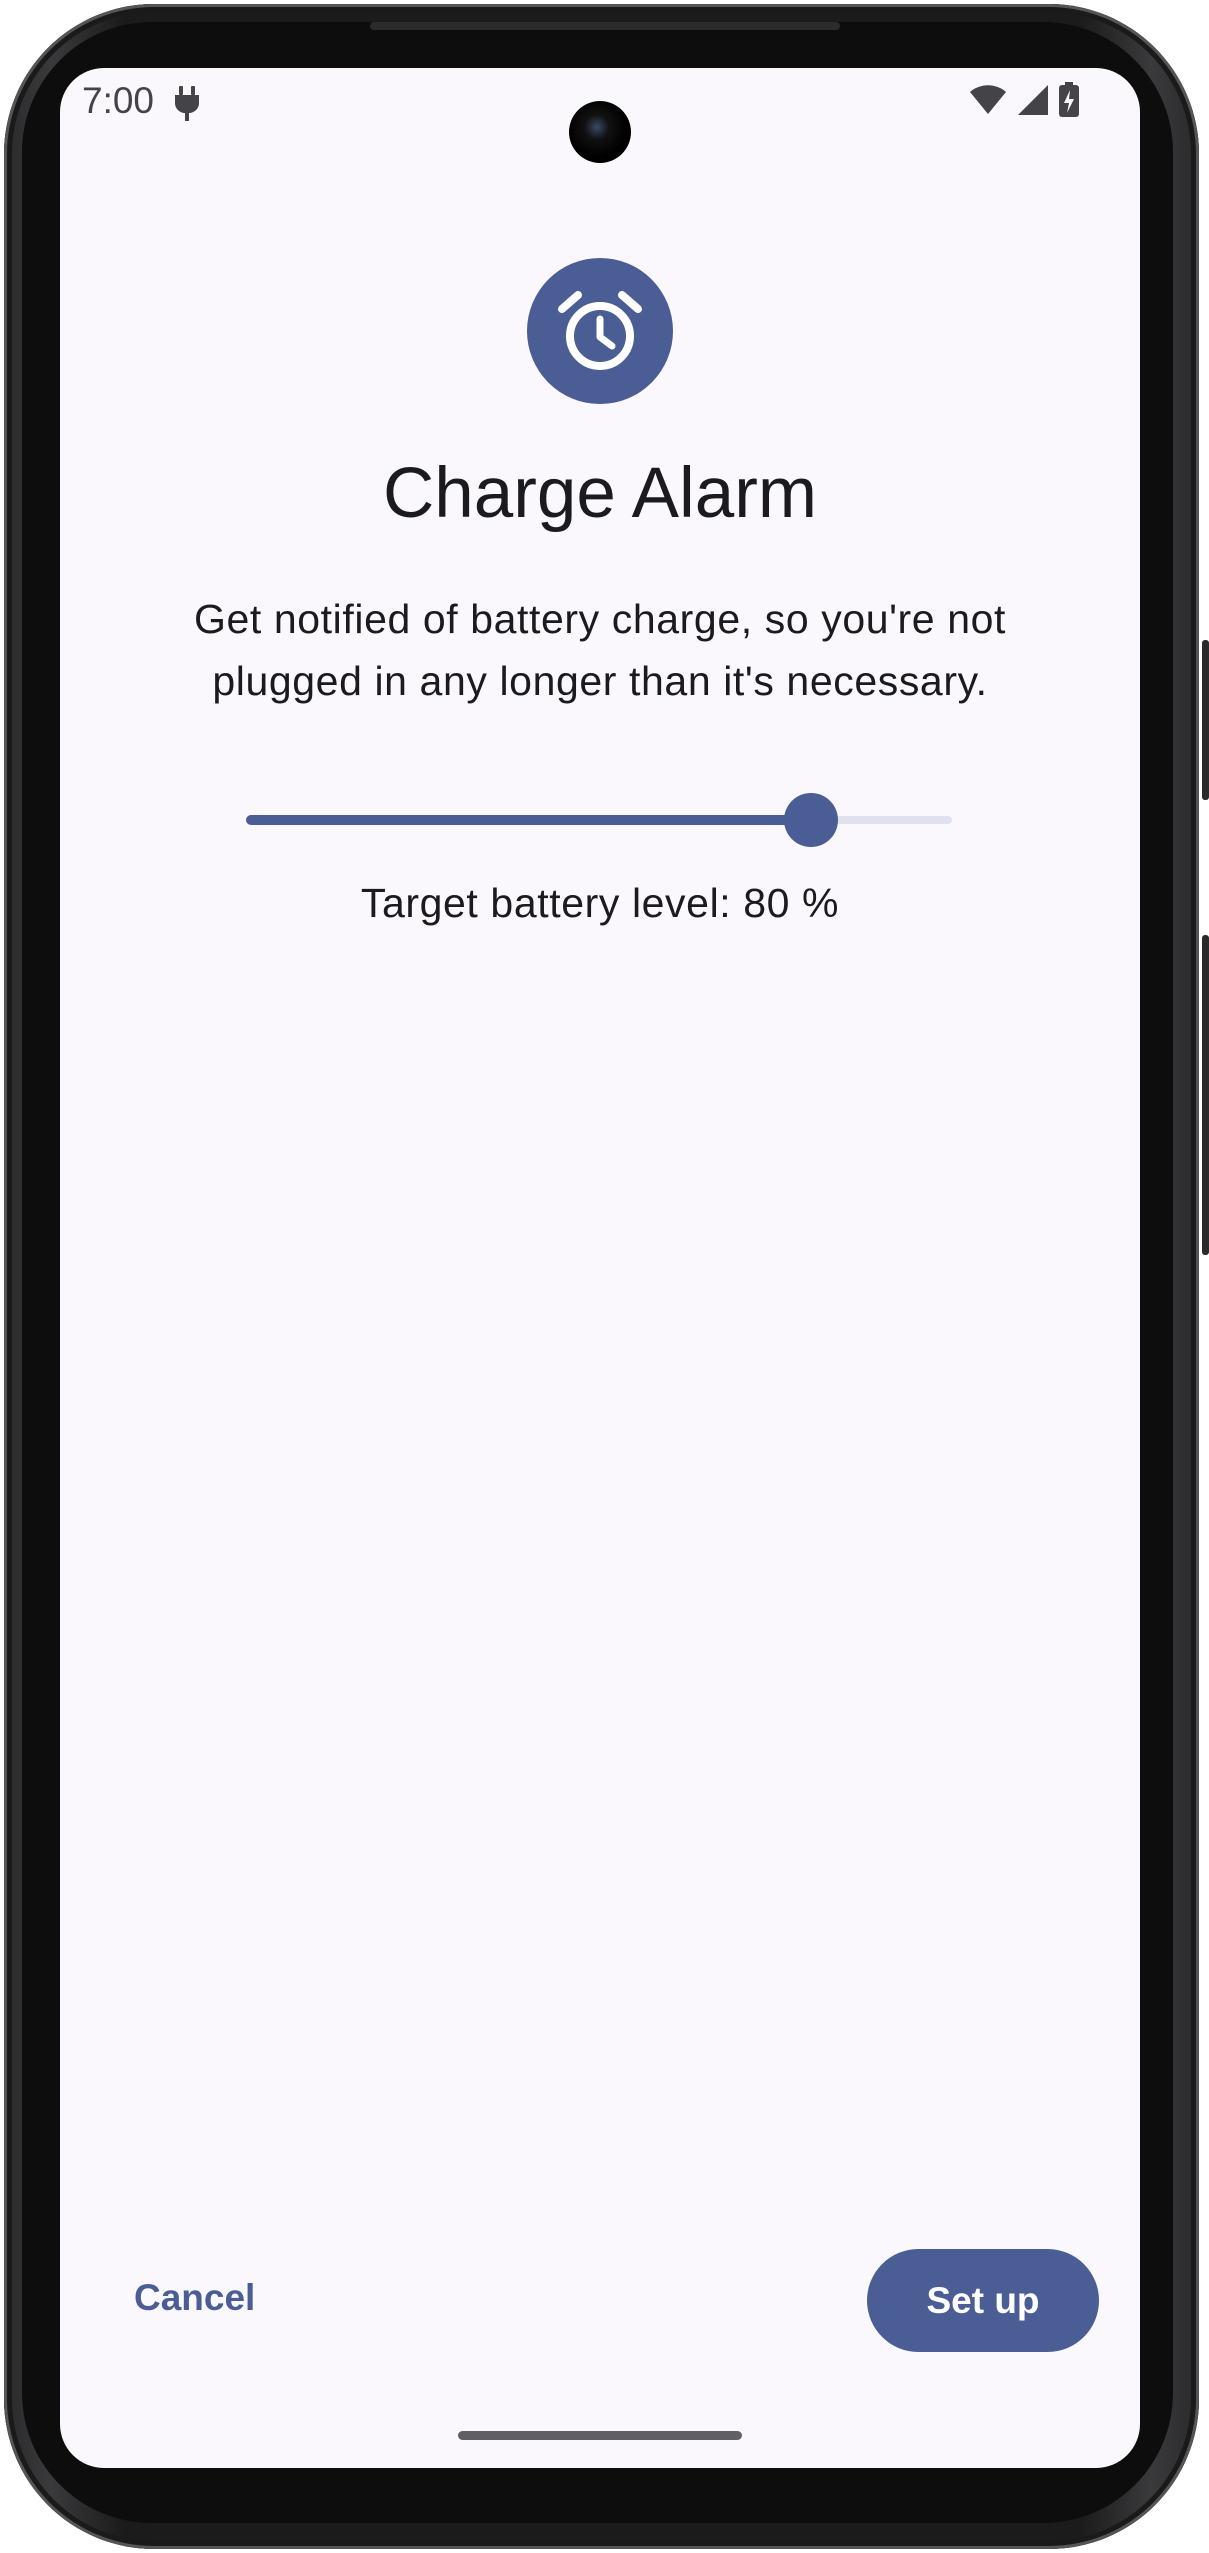  What do you see at coordinates (605, 26) in the screenshot?
I see `earpiece-slit` at bounding box center [605, 26].